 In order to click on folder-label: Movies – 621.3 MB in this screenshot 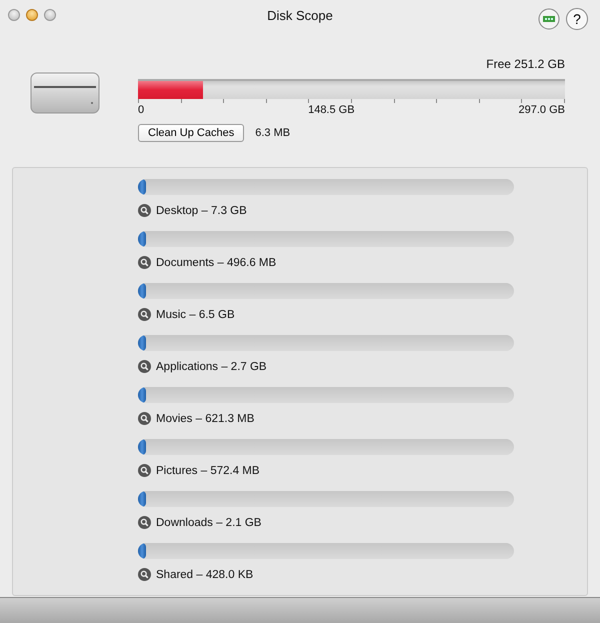, I will do `click(205, 418)`.